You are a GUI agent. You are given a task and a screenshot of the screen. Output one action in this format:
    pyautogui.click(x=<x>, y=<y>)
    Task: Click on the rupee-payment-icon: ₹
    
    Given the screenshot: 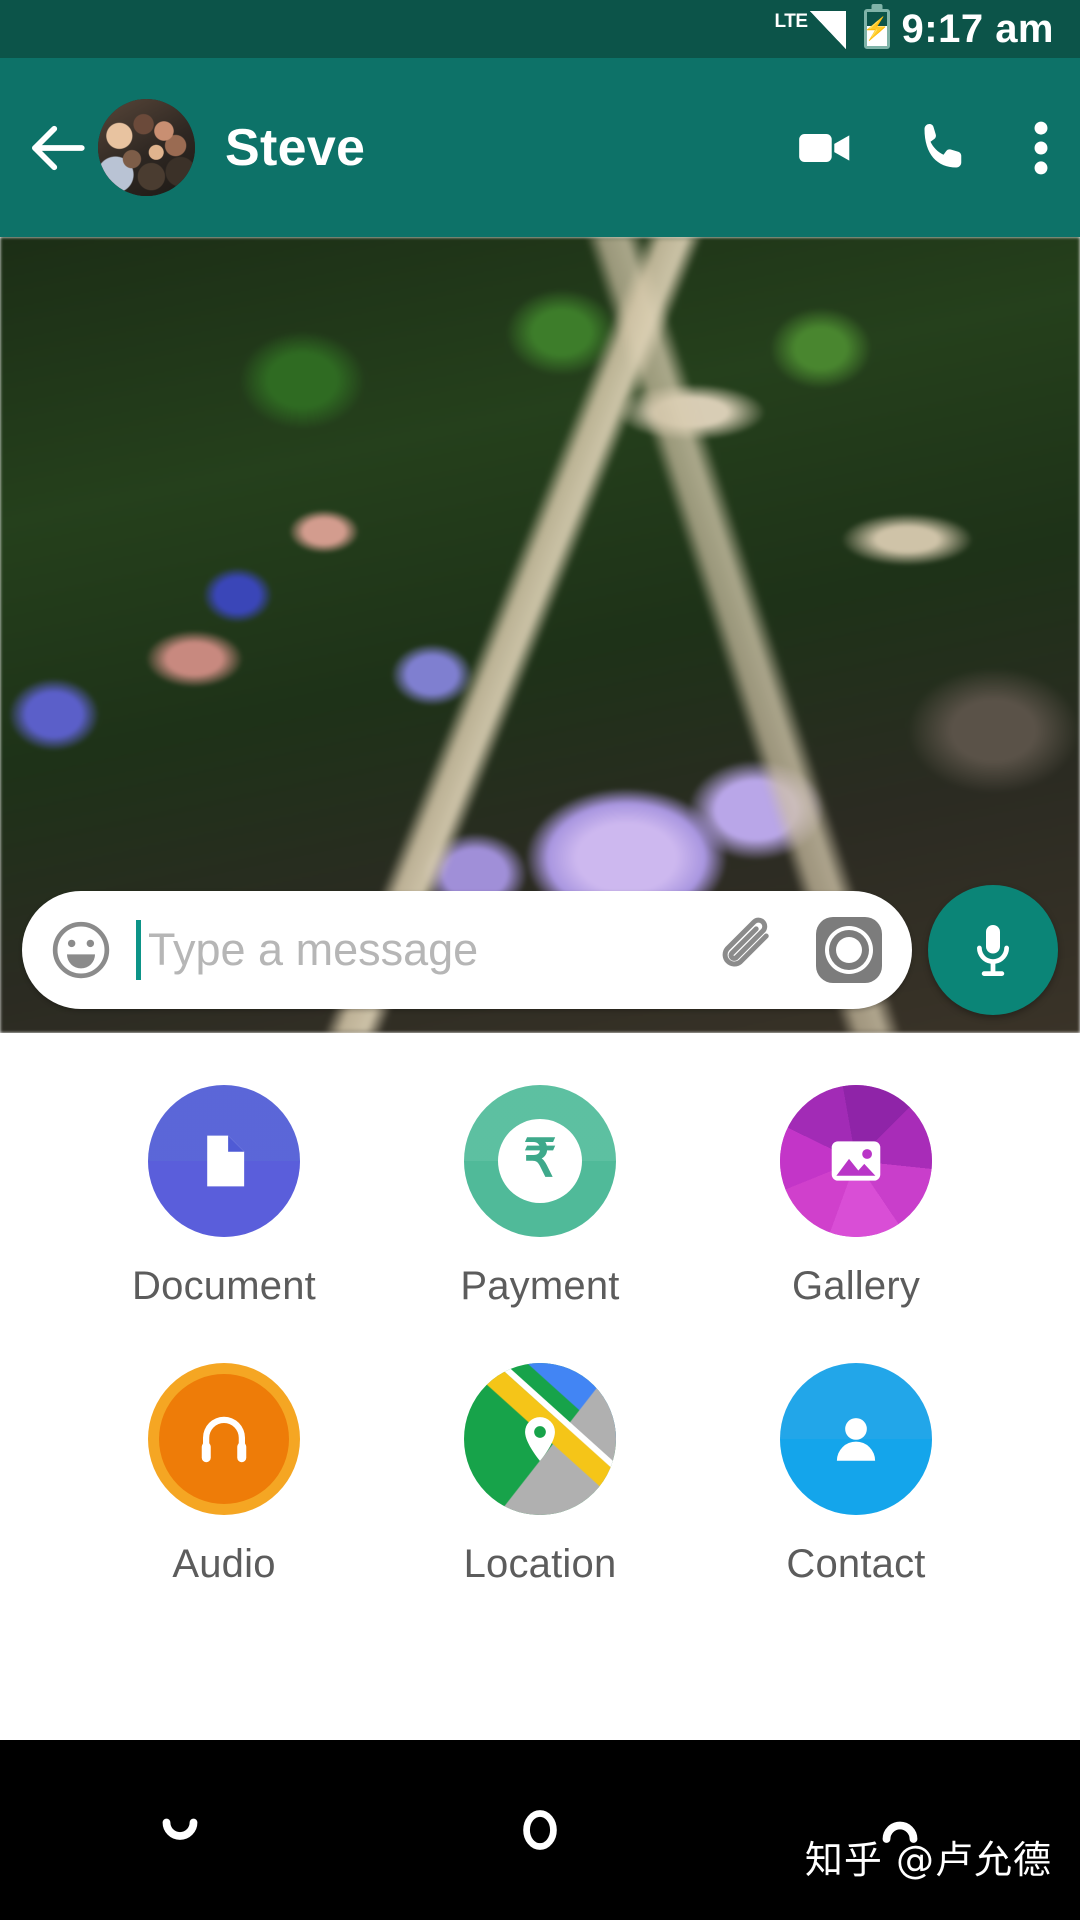 What is the action you would take?
    pyautogui.click(x=540, y=1161)
    